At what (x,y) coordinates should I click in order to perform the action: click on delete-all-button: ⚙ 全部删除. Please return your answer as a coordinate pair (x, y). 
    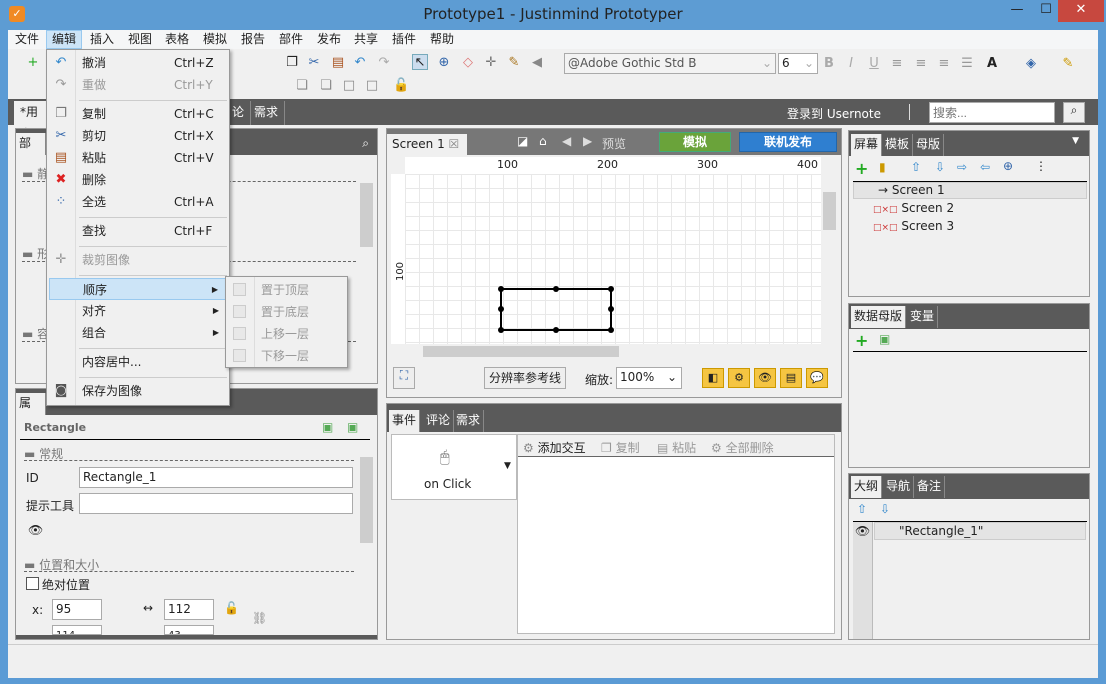
    Looking at the image, I should click on (742, 447).